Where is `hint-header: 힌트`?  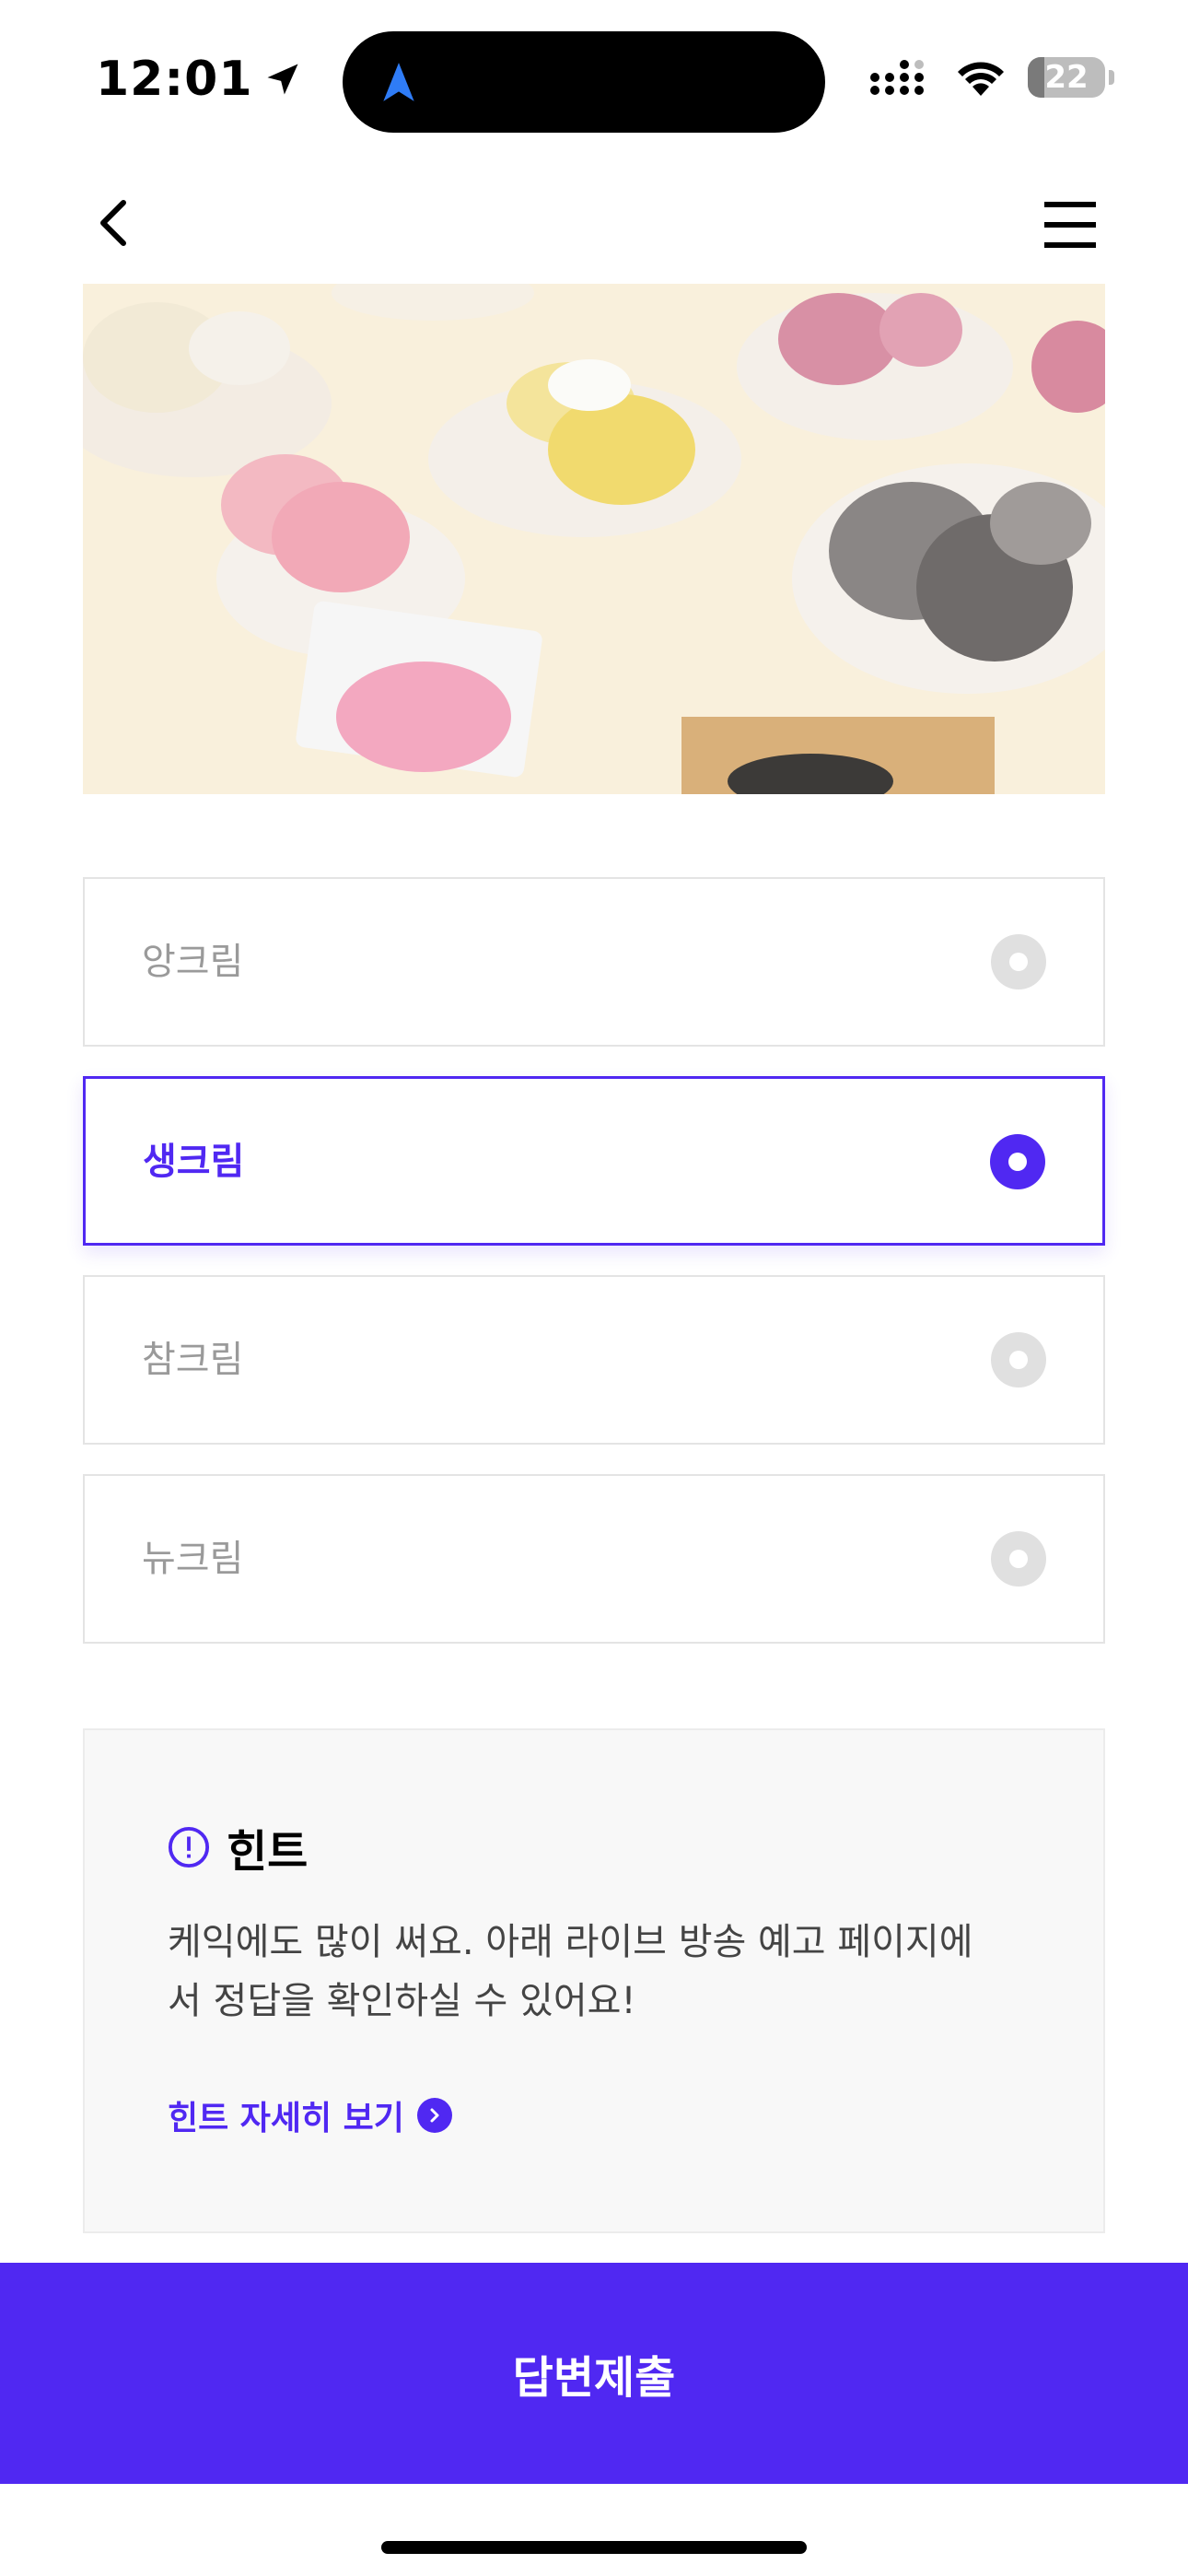 hint-header: 힌트 is located at coordinates (238, 1847).